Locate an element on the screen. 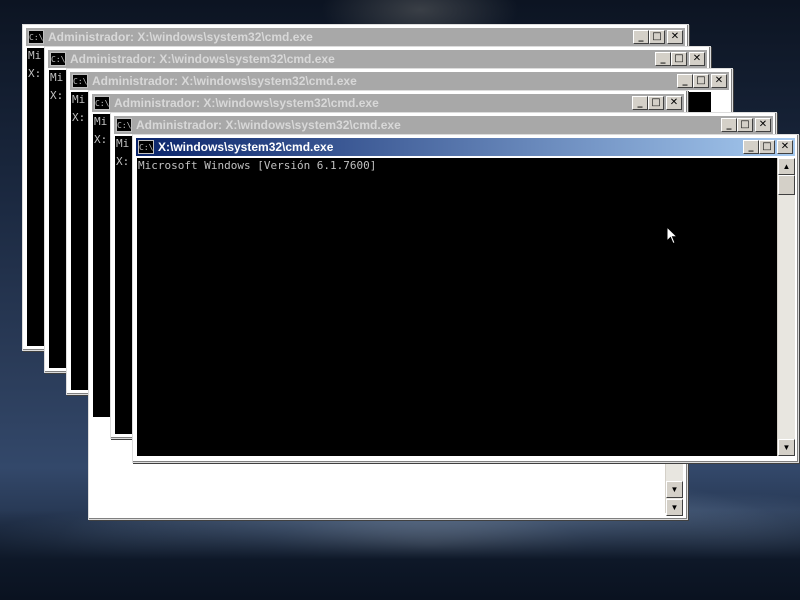 This screenshot has width=800, height=600. vertical-scrollbar: ▼ ▼ is located at coordinates (674, 488).